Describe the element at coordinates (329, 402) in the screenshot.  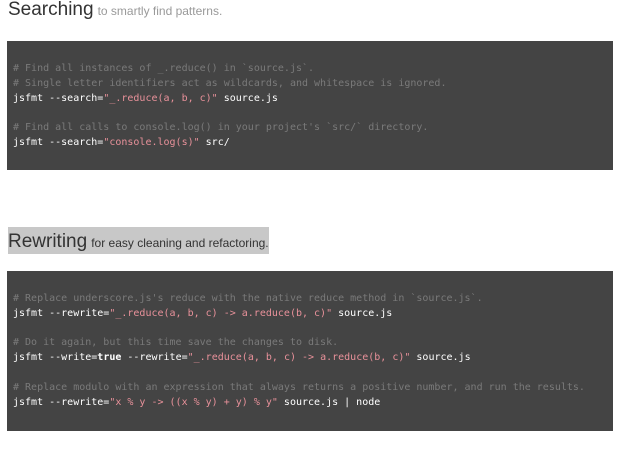
I see `command-text: source.js | node` at that location.